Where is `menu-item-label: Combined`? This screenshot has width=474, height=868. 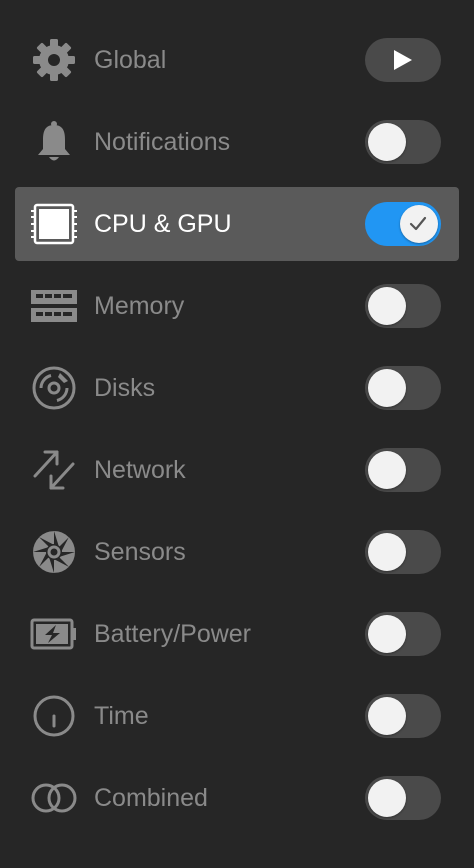
menu-item-label: Combined is located at coordinates (151, 798).